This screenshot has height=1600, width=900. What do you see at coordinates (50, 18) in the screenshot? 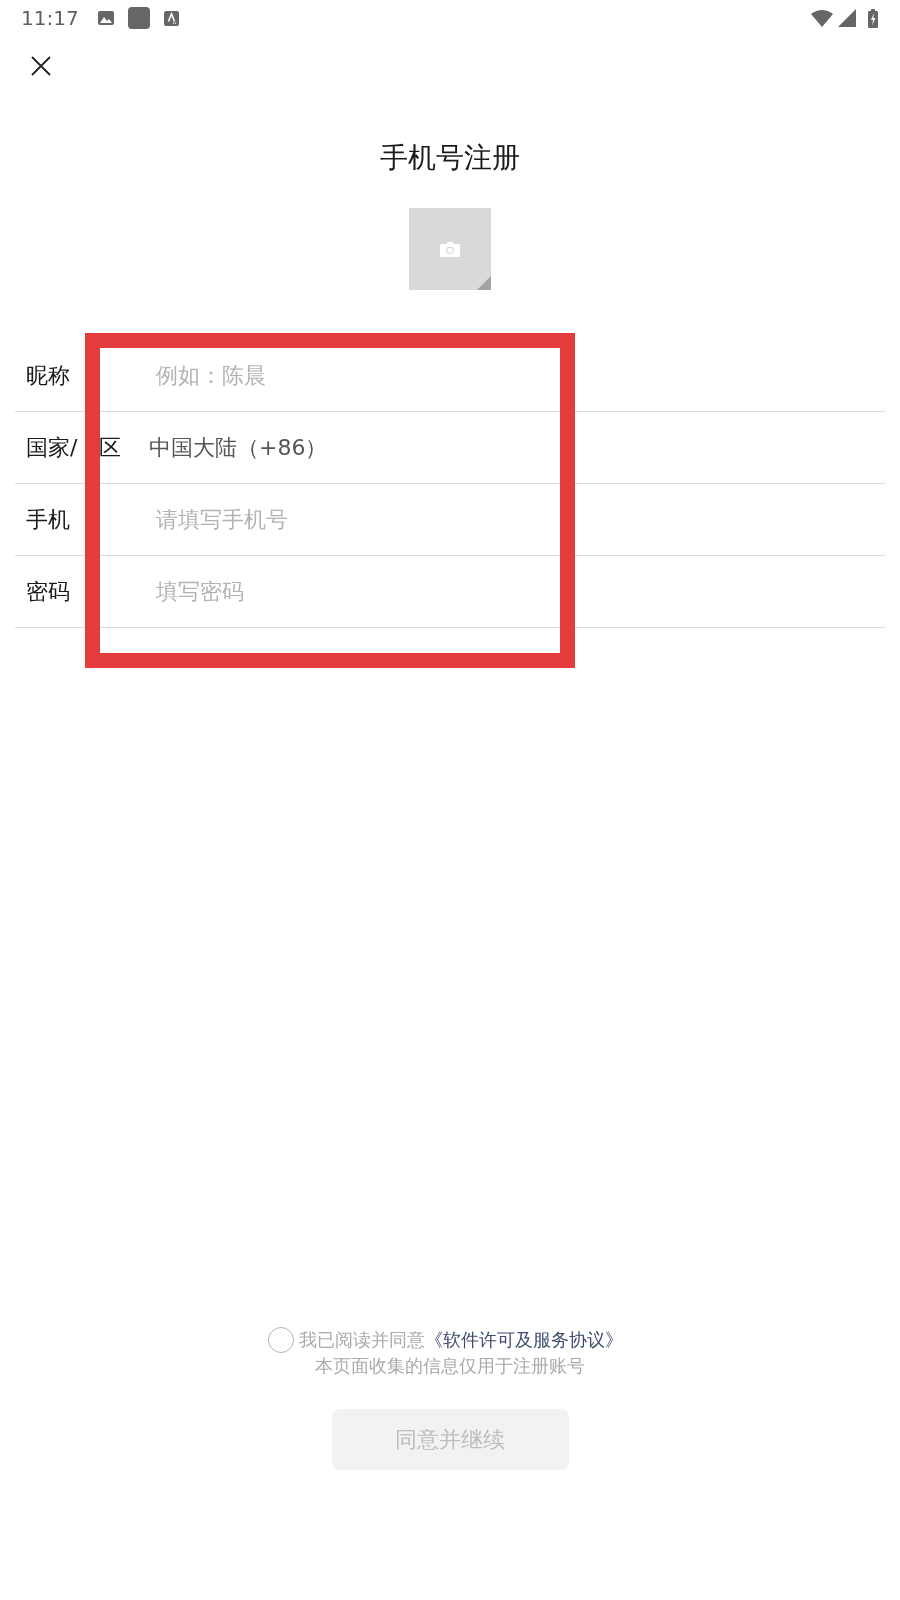
I see `status-time: 11:17` at bounding box center [50, 18].